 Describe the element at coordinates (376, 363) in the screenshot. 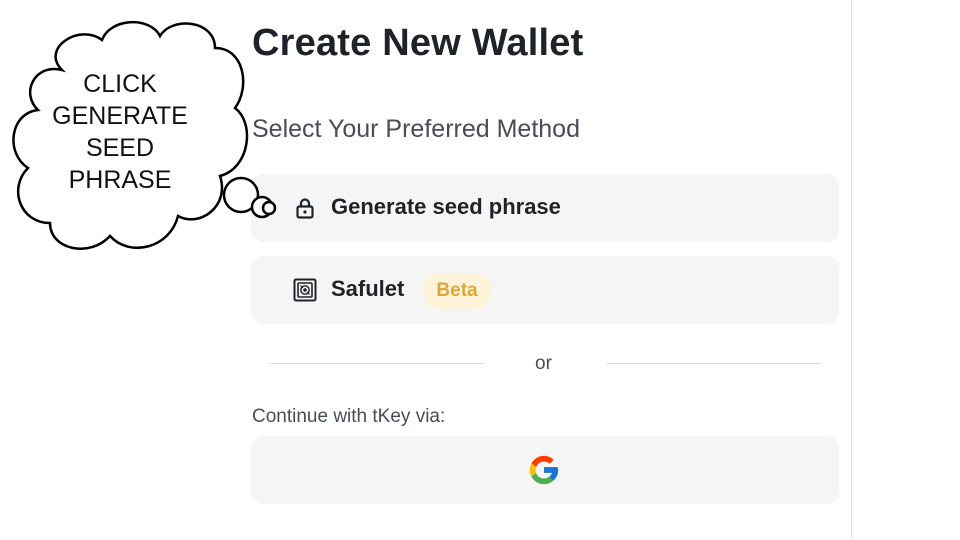

I see `divider-line-left` at that location.